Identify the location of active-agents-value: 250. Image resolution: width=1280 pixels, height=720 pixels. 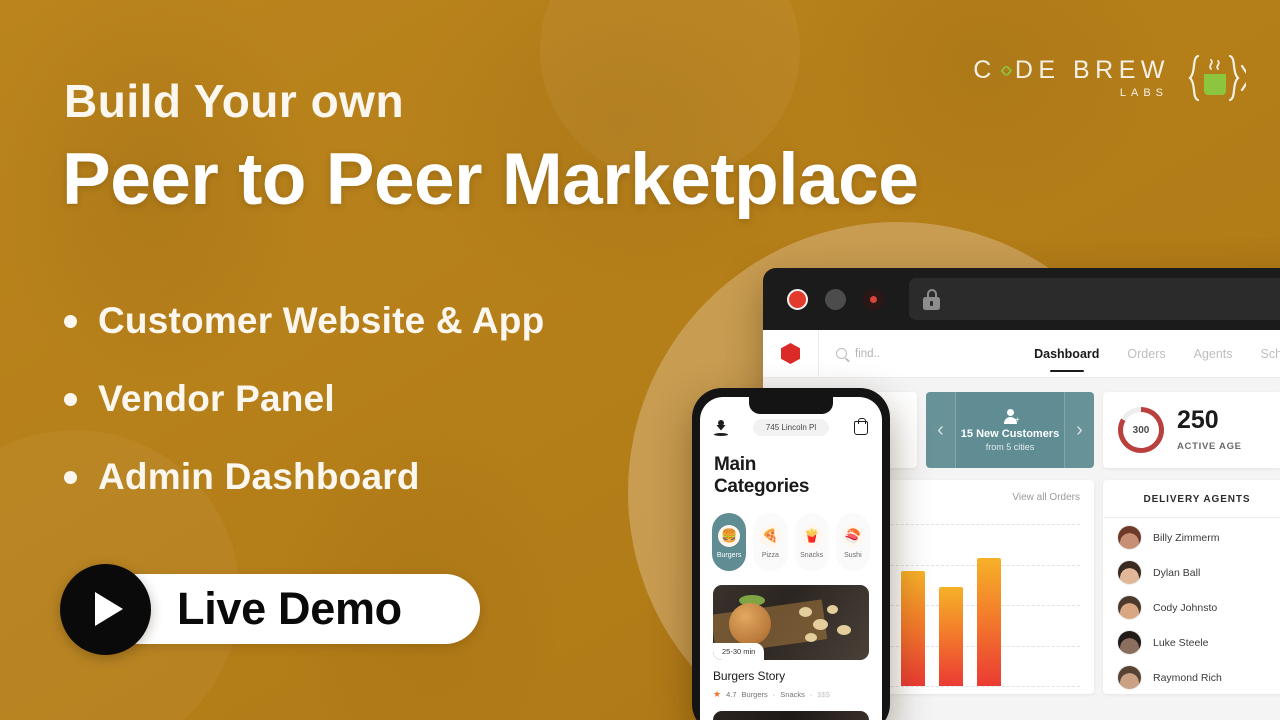
(1198, 420).